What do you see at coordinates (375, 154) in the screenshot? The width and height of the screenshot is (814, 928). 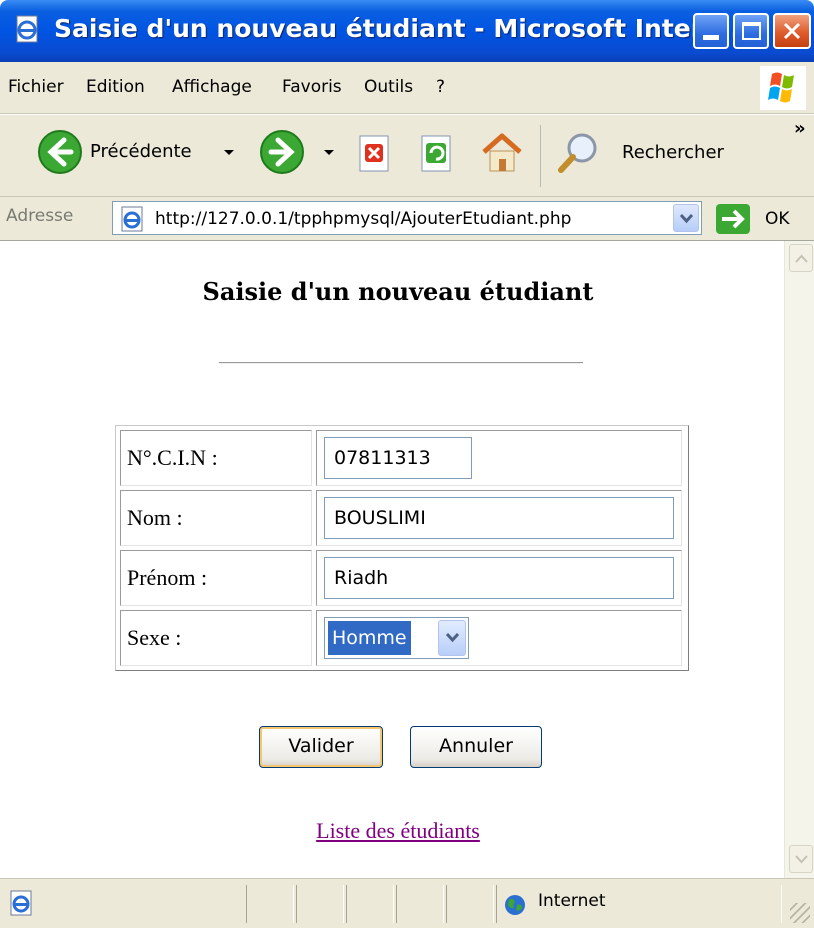 I see `stop-icon` at bounding box center [375, 154].